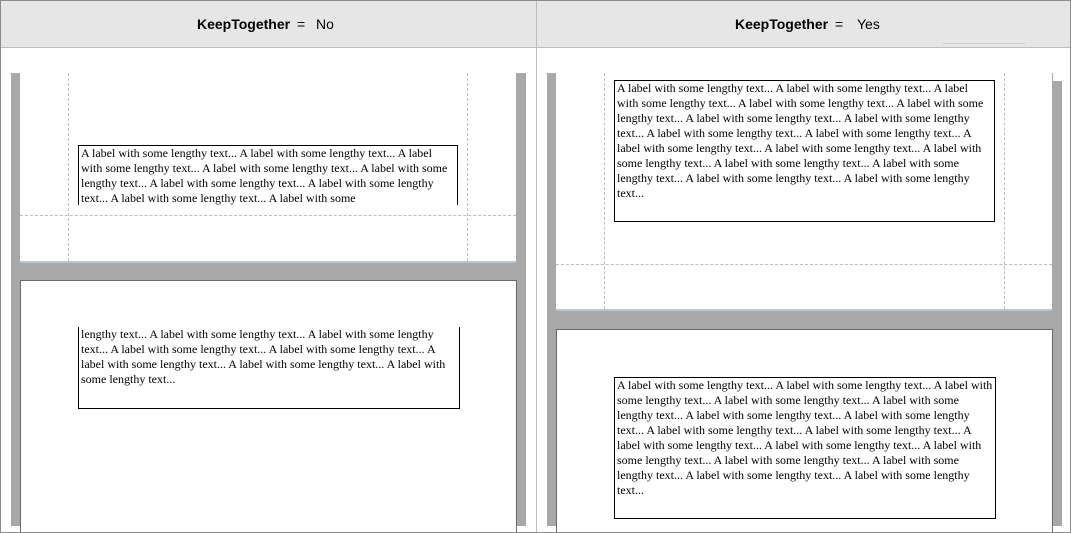 This screenshot has height=533, width=1071. I want to click on gutter-corner, so click(1058, 77).